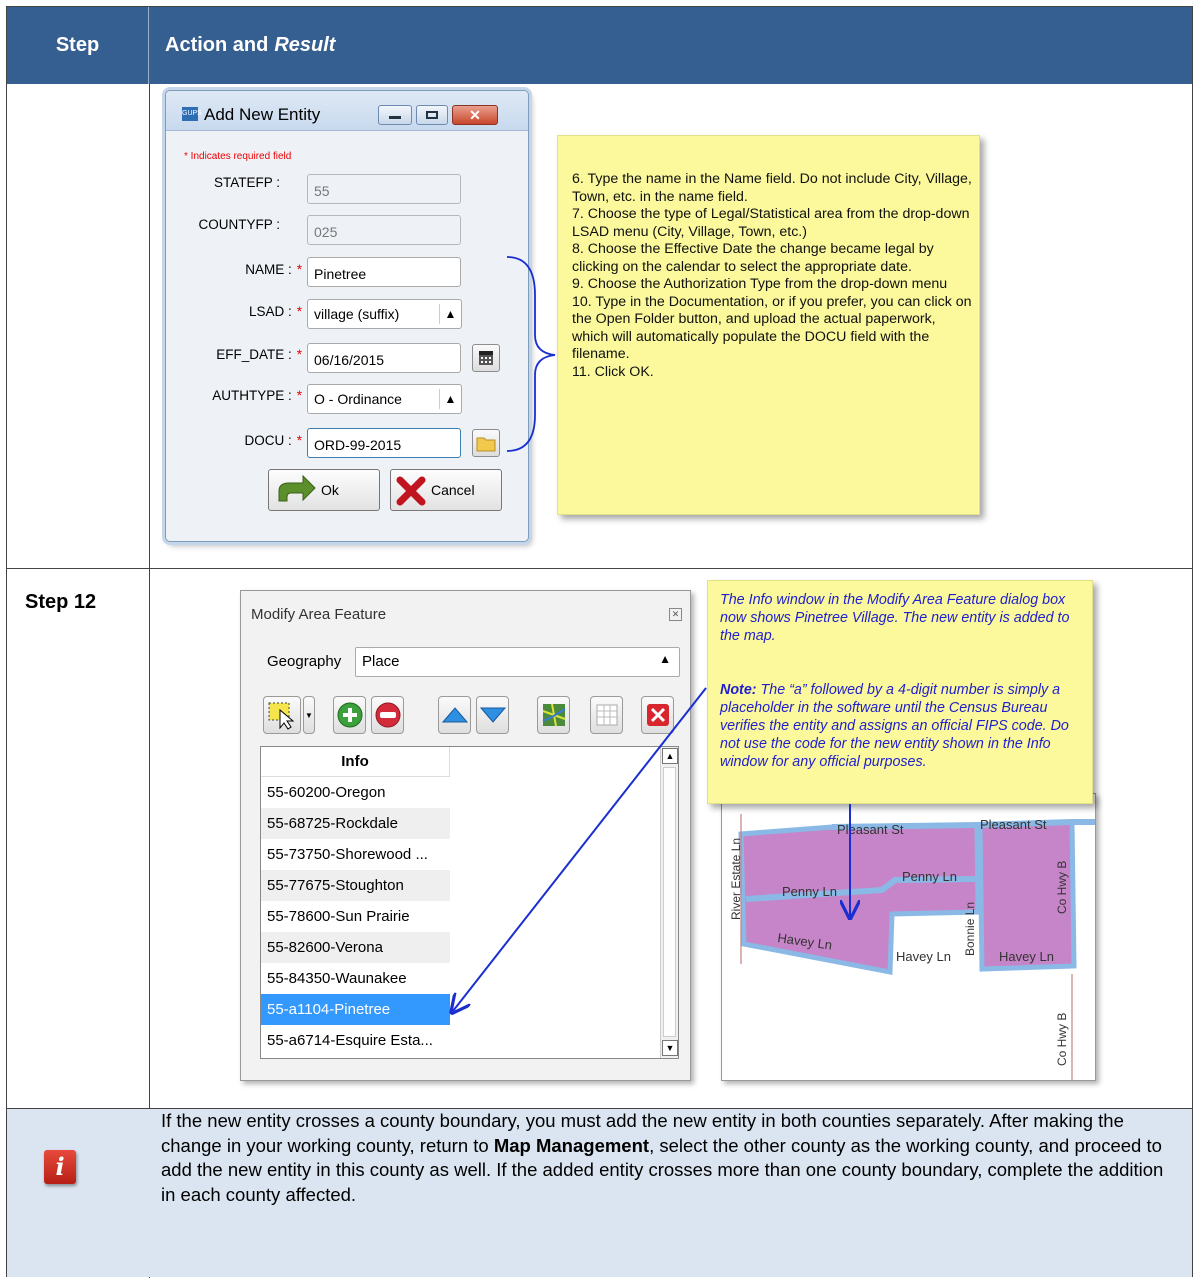 The width and height of the screenshot is (1193, 1278). Describe the element at coordinates (384, 443) in the screenshot. I see `docu-field: ORD-99-2015` at that location.